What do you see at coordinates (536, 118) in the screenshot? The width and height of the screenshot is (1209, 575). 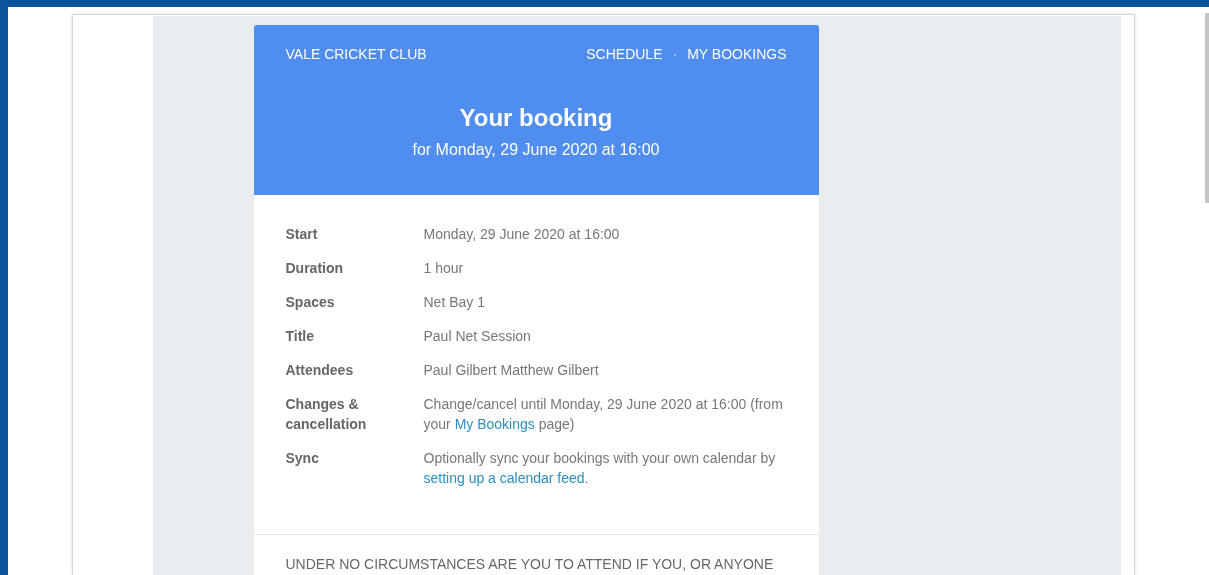 I see `booking-title: Your booking` at bounding box center [536, 118].